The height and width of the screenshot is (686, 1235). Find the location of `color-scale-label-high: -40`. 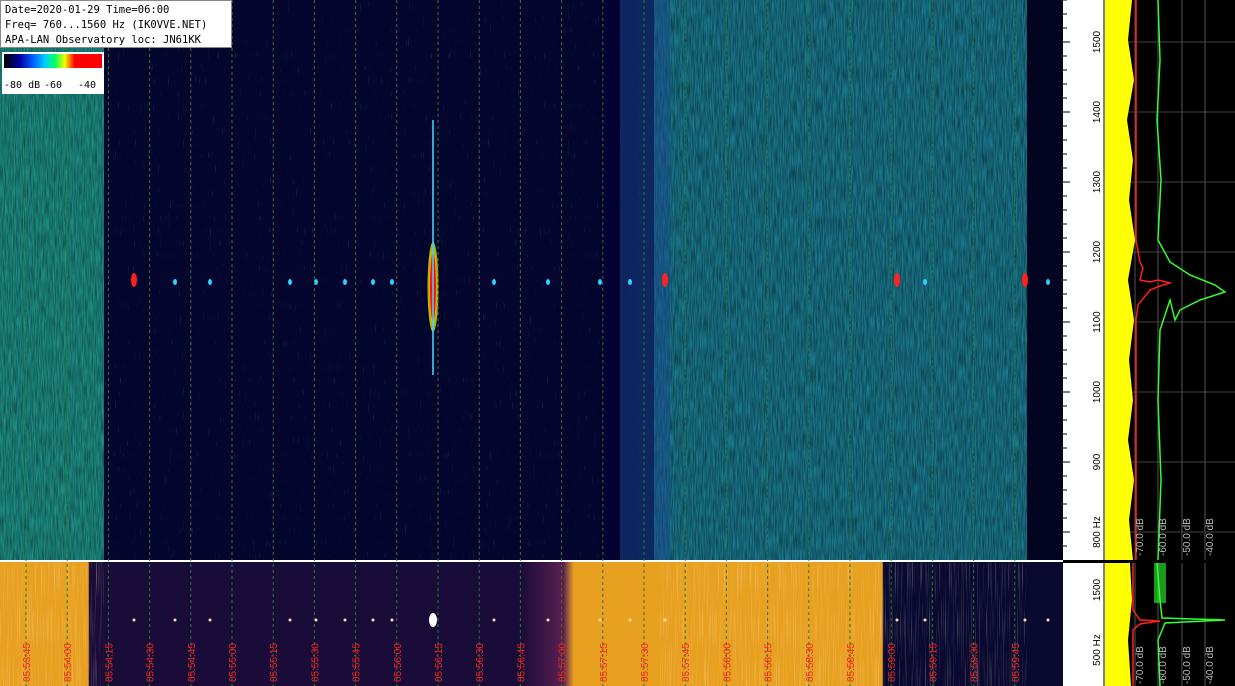

color-scale-label-high: -40 is located at coordinates (87, 85).